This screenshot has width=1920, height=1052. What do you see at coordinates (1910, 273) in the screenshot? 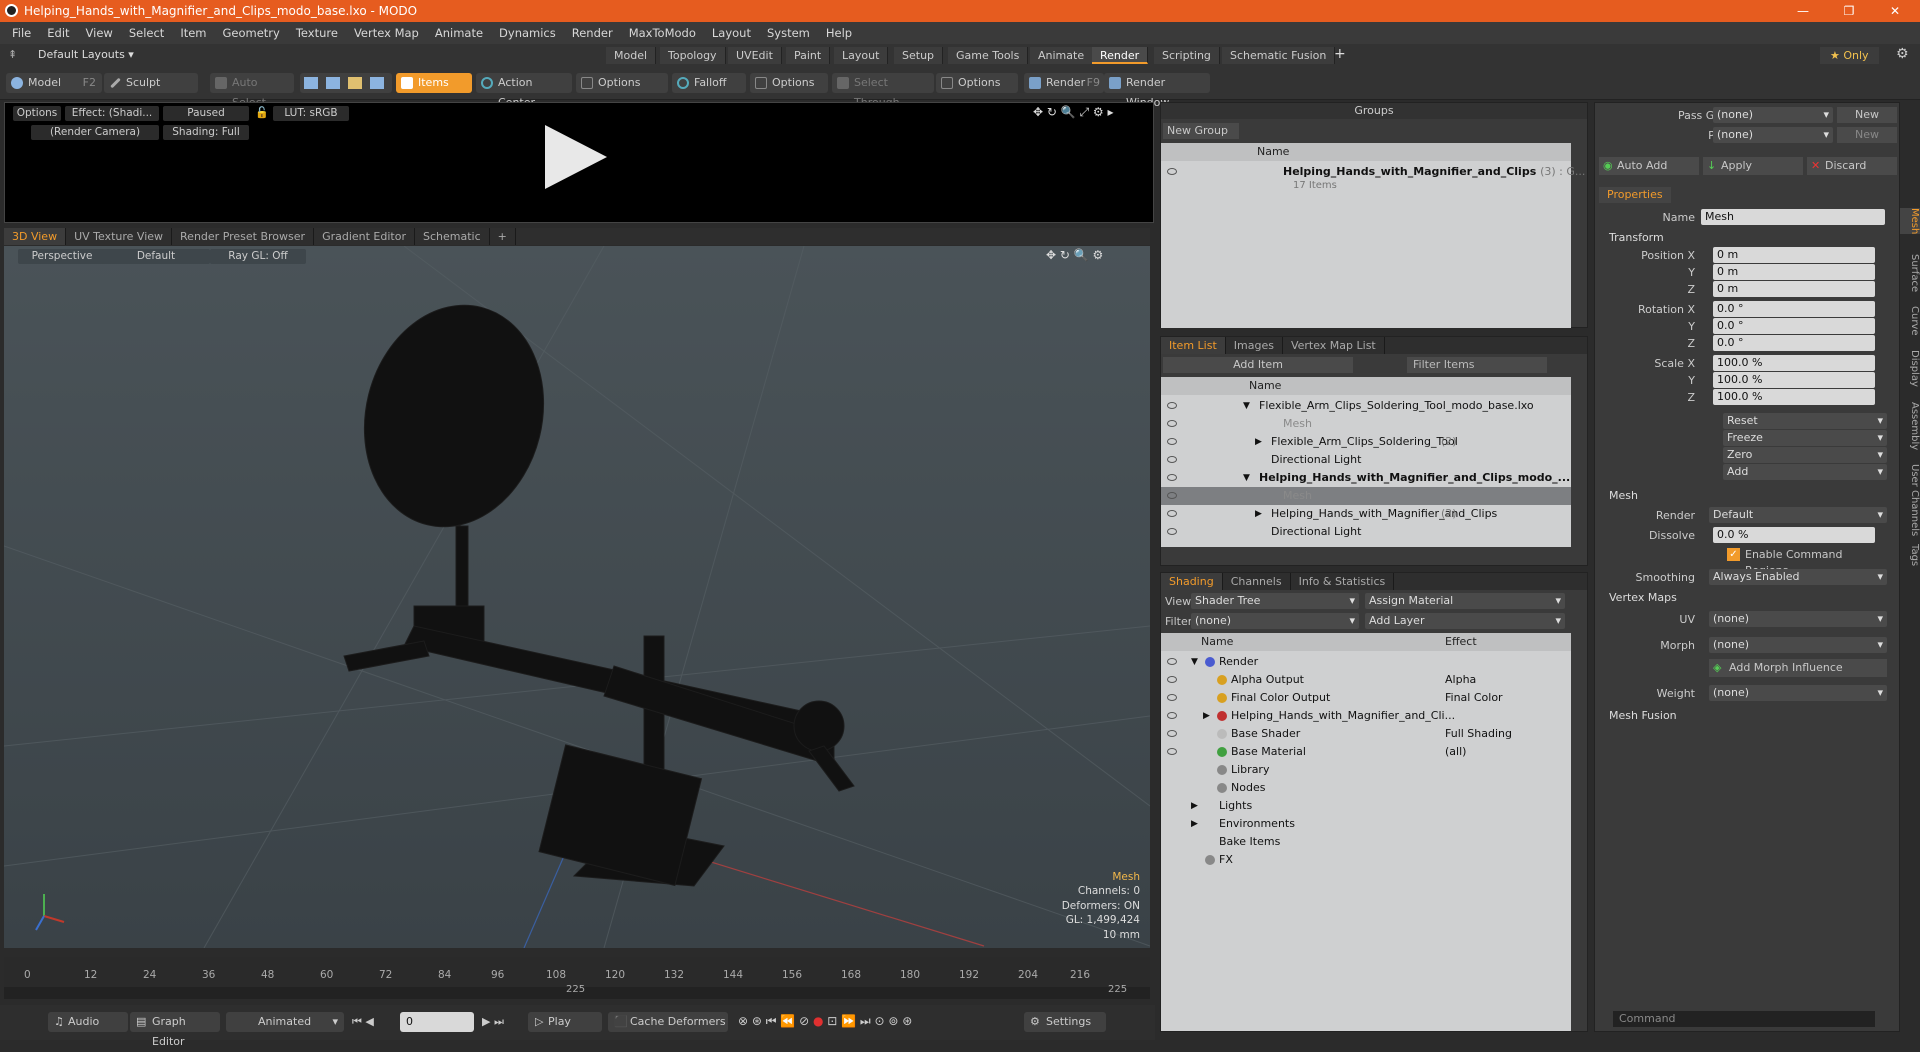
I see `sidetab-surface: Surface` at bounding box center [1910, 273].